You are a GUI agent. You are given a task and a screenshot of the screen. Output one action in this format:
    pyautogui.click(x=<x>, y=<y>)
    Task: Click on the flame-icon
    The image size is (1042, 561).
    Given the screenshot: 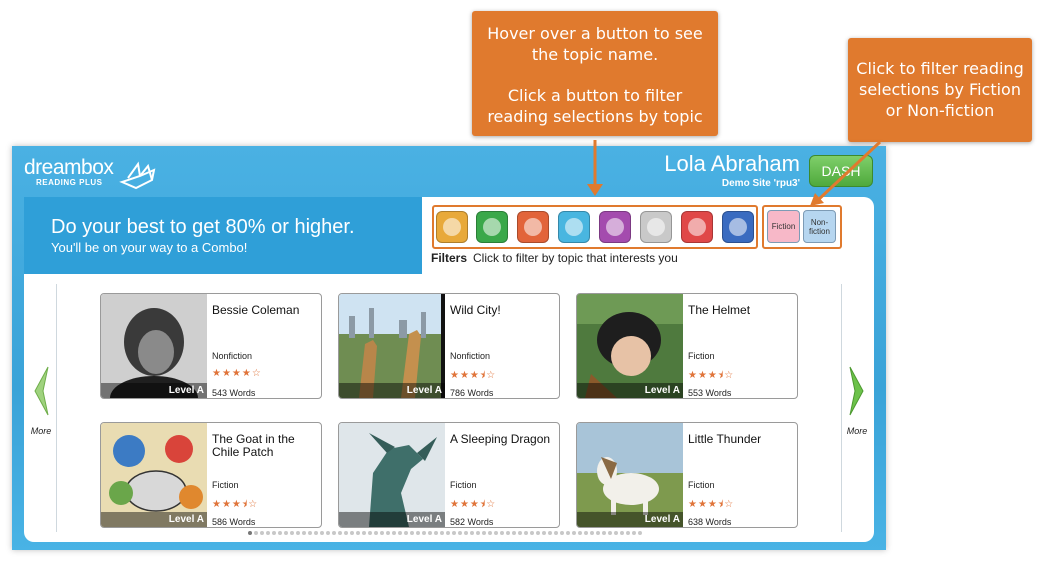 What is the action you would take?
    pyautogui.click(x=533, y=227)
    